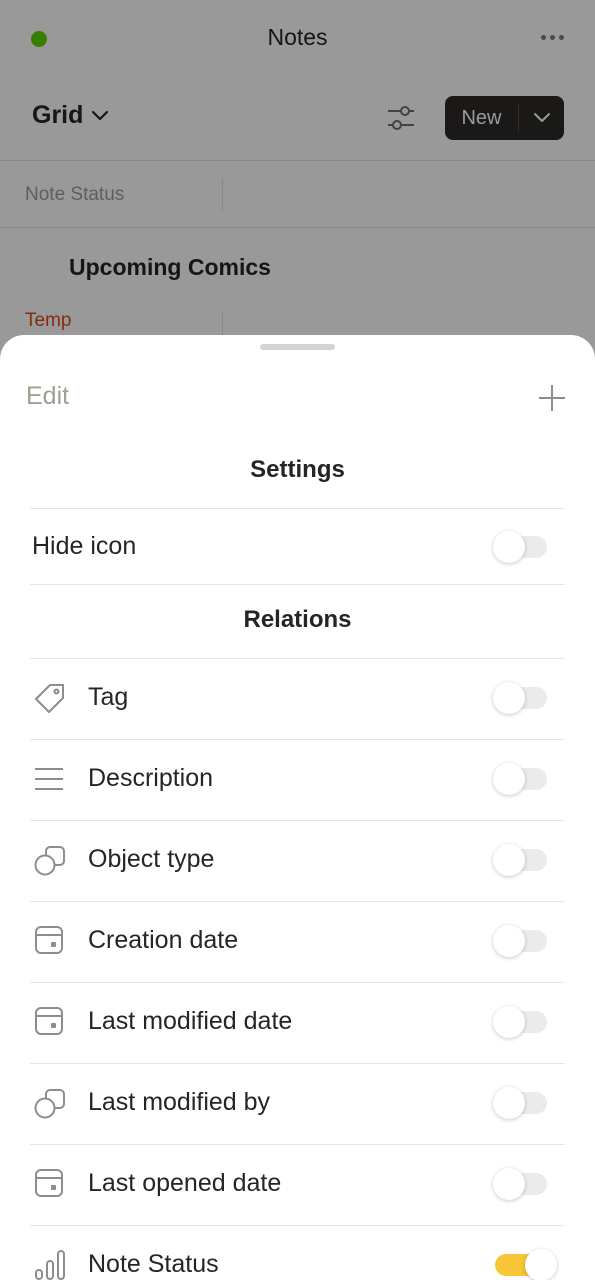 The image size is (595, 1280). I want to click on last-opened-date-toggle, so click(520, 1184).